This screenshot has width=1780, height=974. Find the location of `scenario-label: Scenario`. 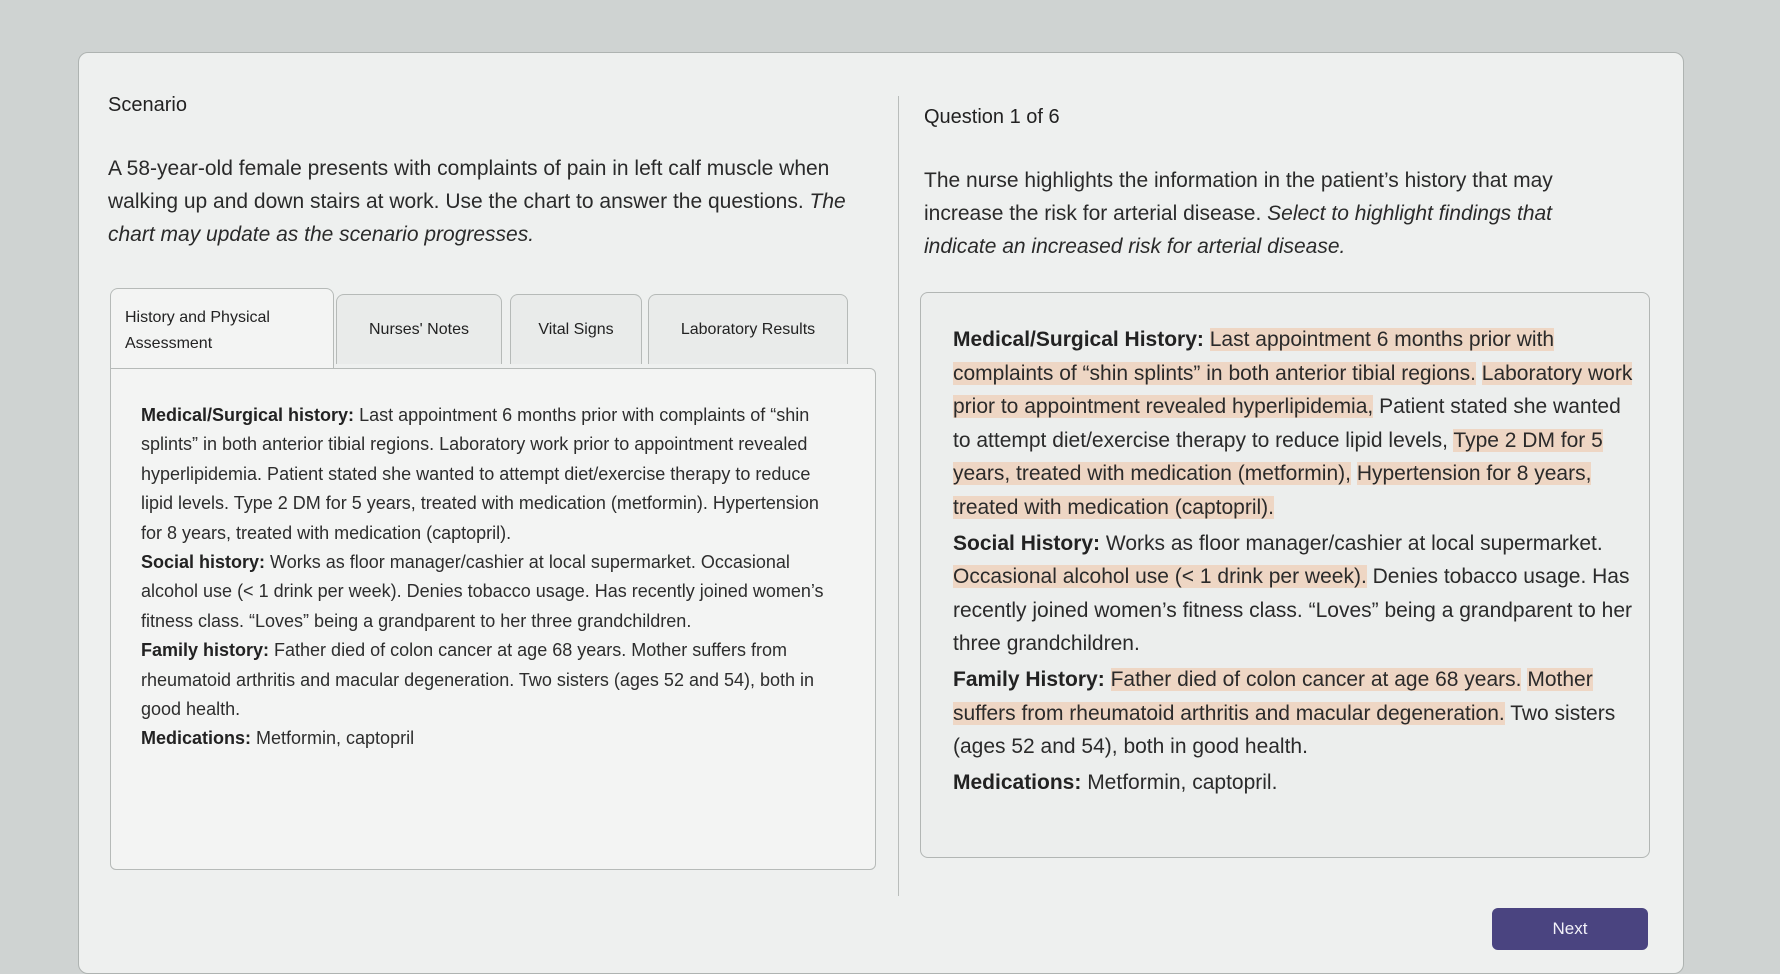

scenario-label: Scenario is located at coordinates (147, 105).